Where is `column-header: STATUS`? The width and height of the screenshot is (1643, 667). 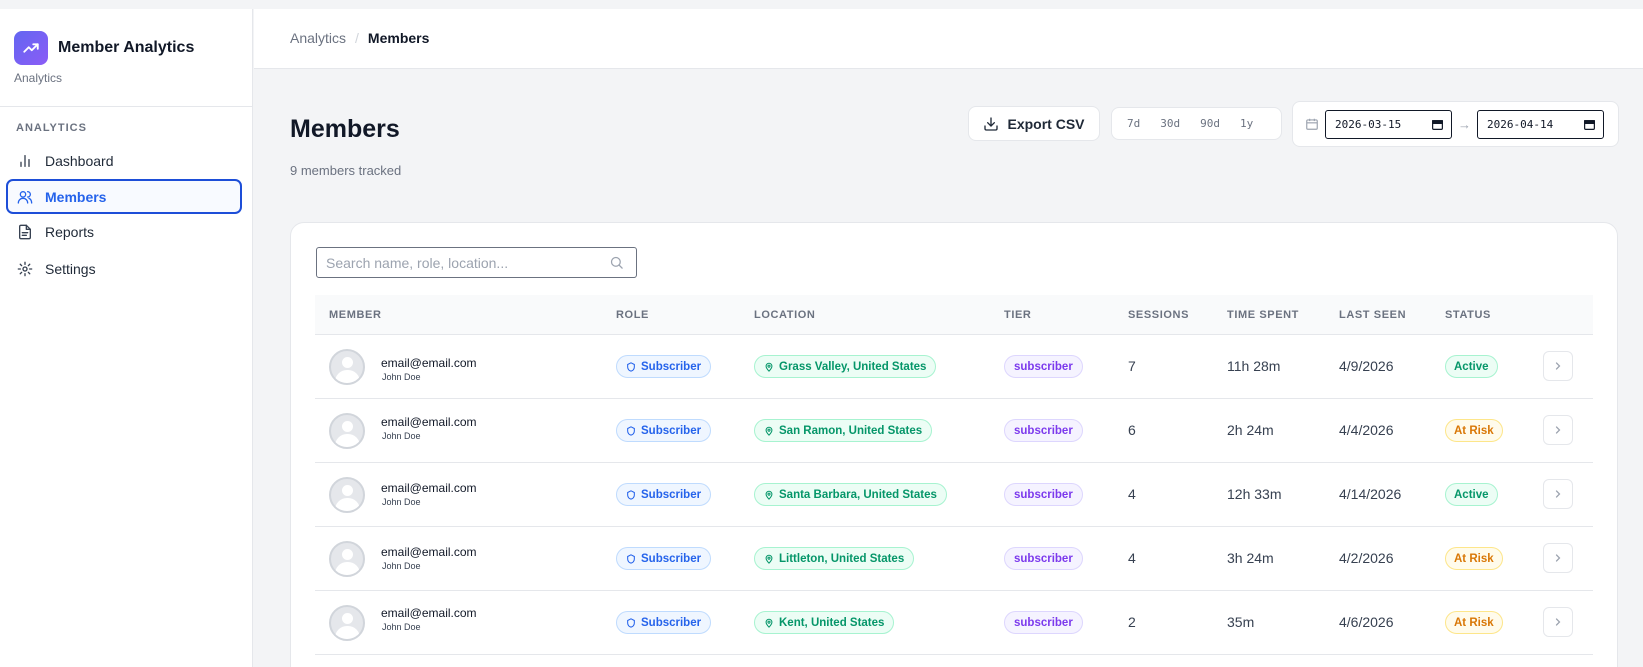
column-header: STATUS is located at coordinates (1468, 315).